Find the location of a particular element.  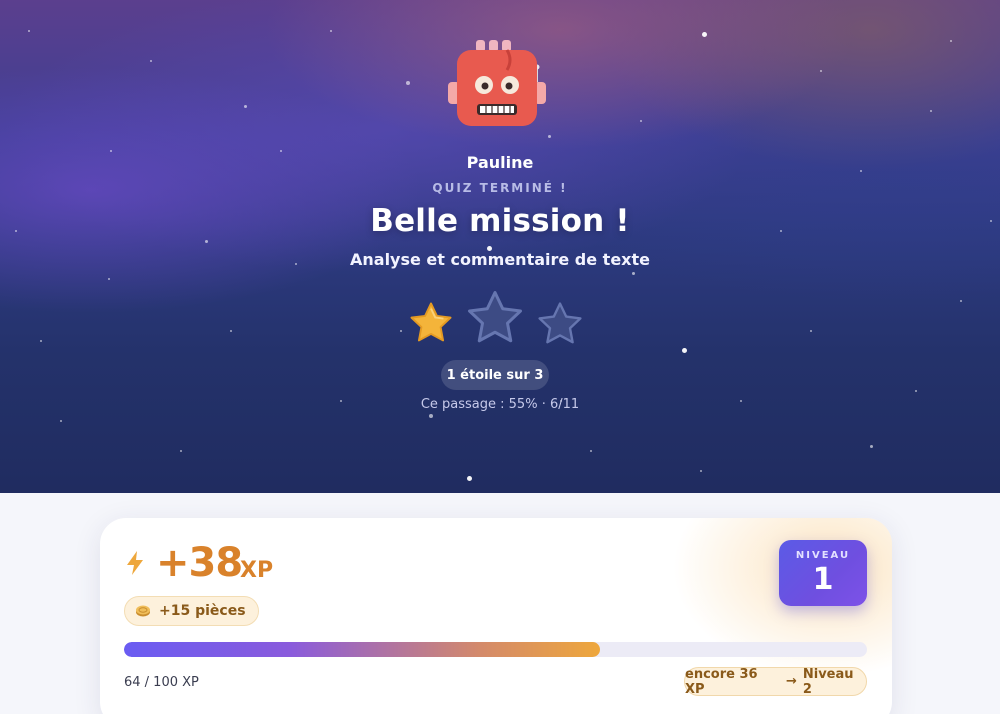

next-level: Niveau 2 is located at coordinates (828, 681).